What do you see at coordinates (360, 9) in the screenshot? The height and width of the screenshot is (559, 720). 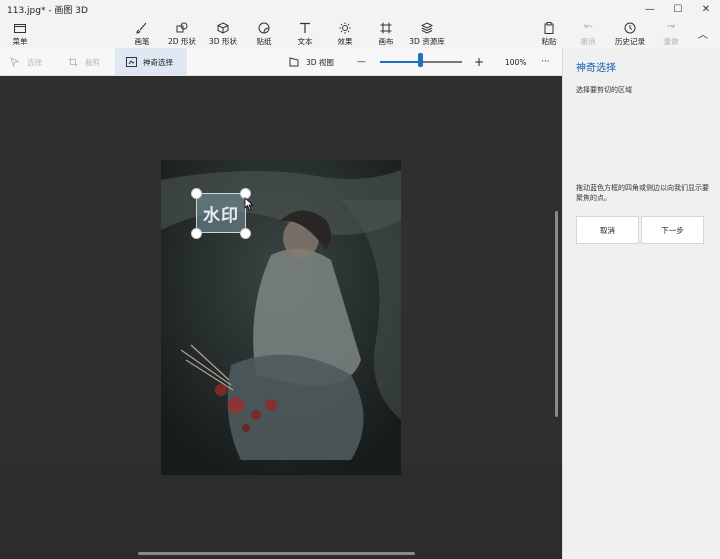 I see `title-bar: 113.jpg* - 画图 3D — ☐ ✕` at bounding box center [360, 9].